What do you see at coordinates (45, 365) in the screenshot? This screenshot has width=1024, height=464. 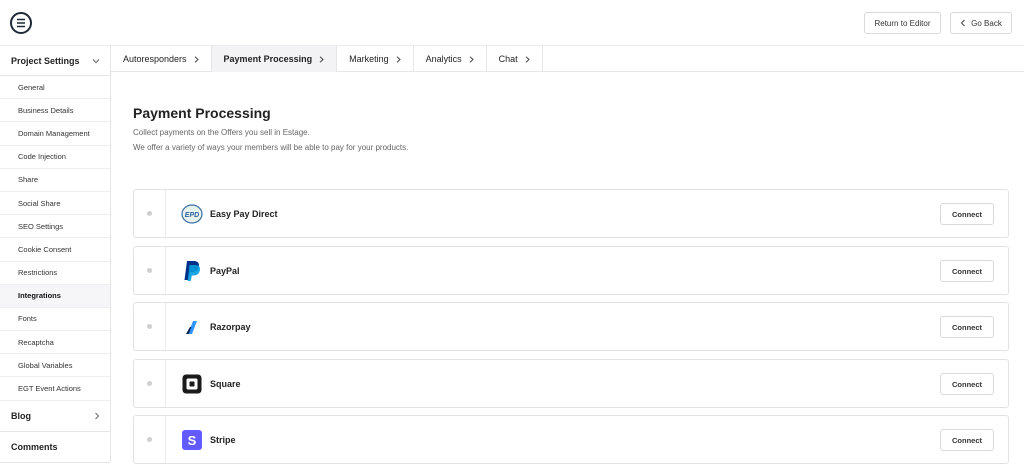 I see `sidebar-item-label: Global Variables` at bounding box center [45, 365].